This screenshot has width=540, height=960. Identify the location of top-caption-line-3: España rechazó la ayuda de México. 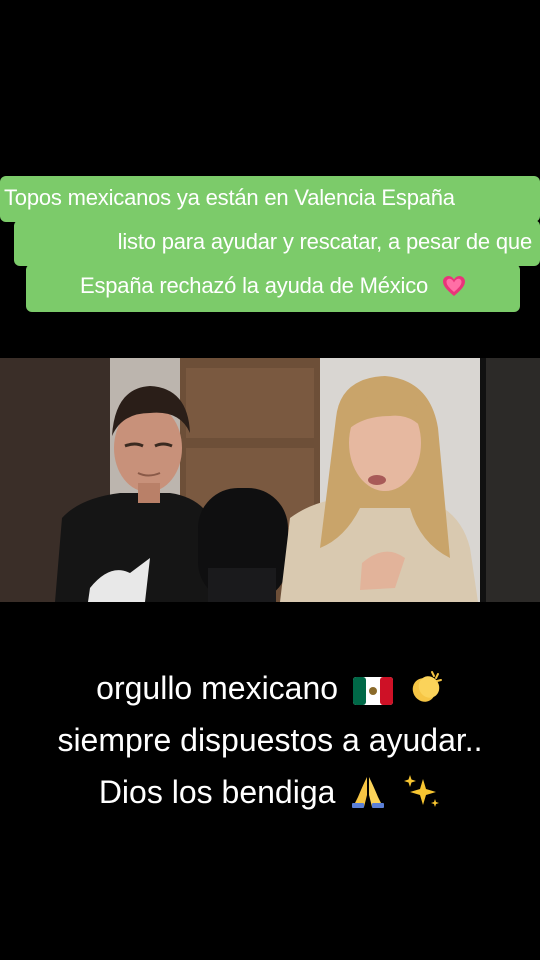
(273, 288).